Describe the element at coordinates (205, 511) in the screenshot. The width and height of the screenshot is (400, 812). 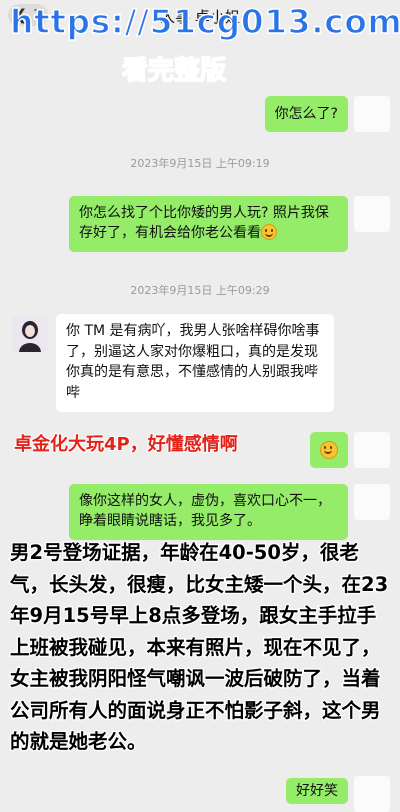
I see `message-text: 像你这样的女人，虚伪，喜欢口心不一，睁着眼睛说瞎话，我见多了。` at that location.